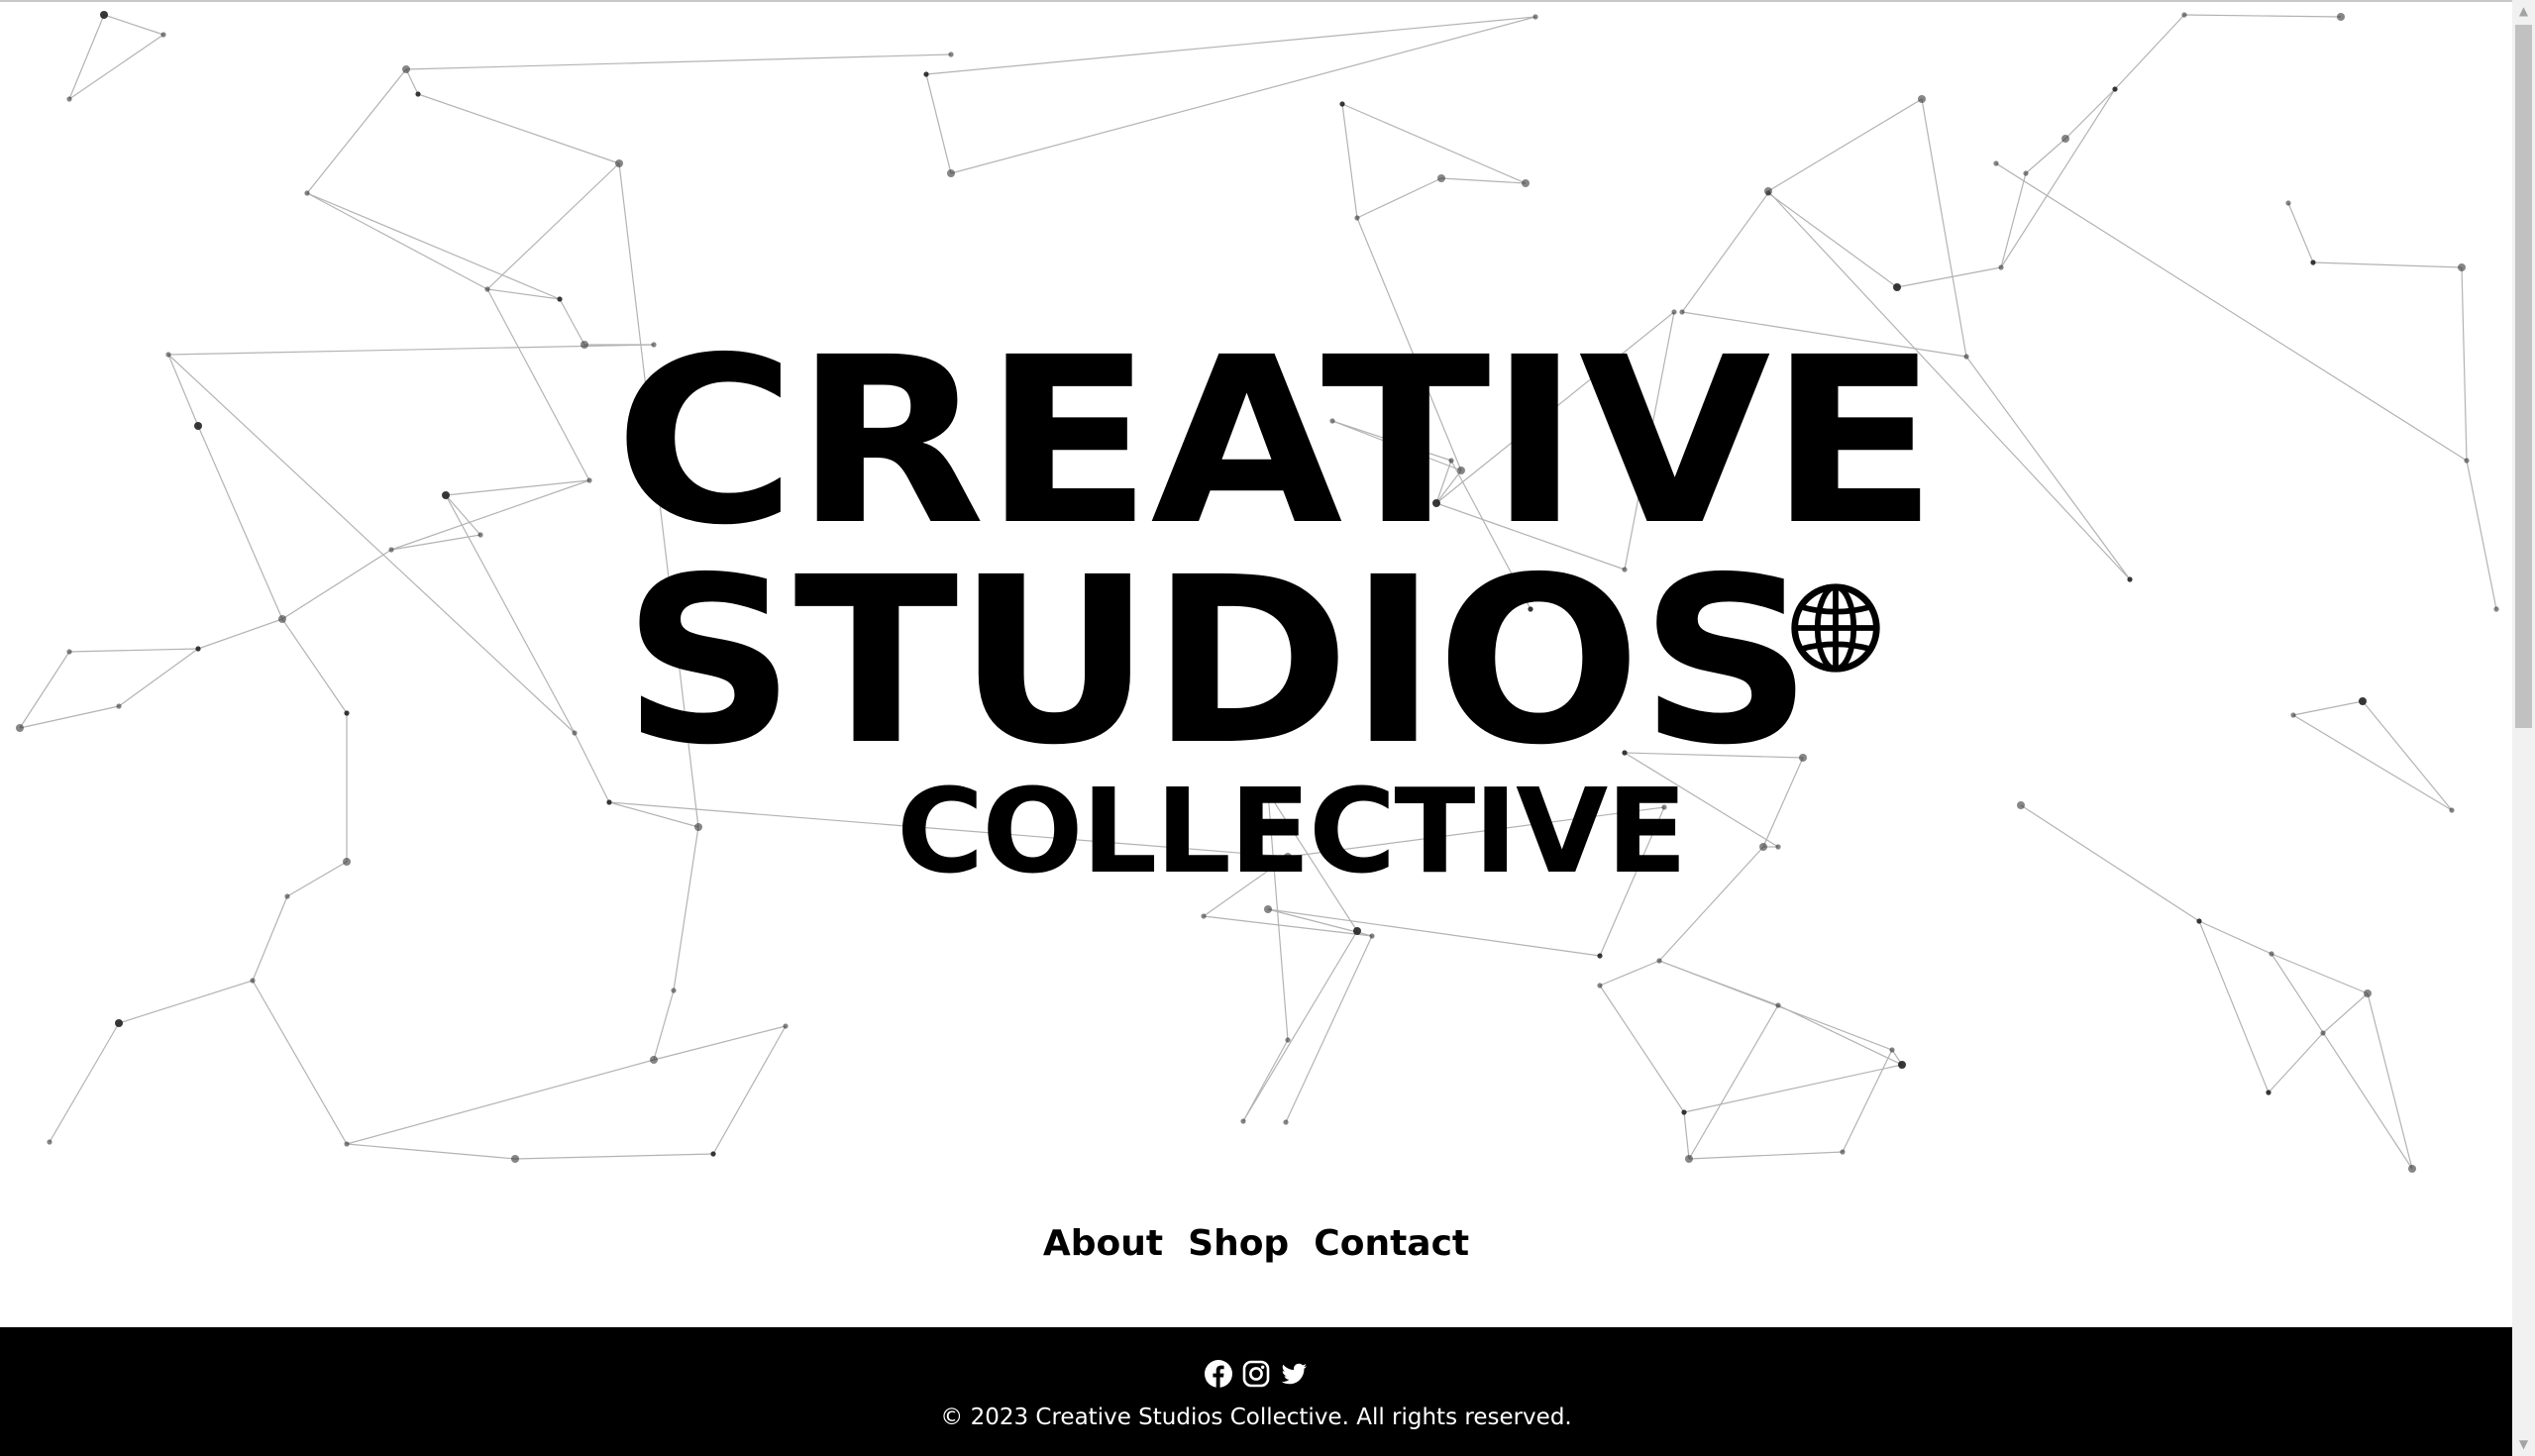 This screenshot has width=2535, height=1456. I want to click on globe-icon, so click(1835, 628).